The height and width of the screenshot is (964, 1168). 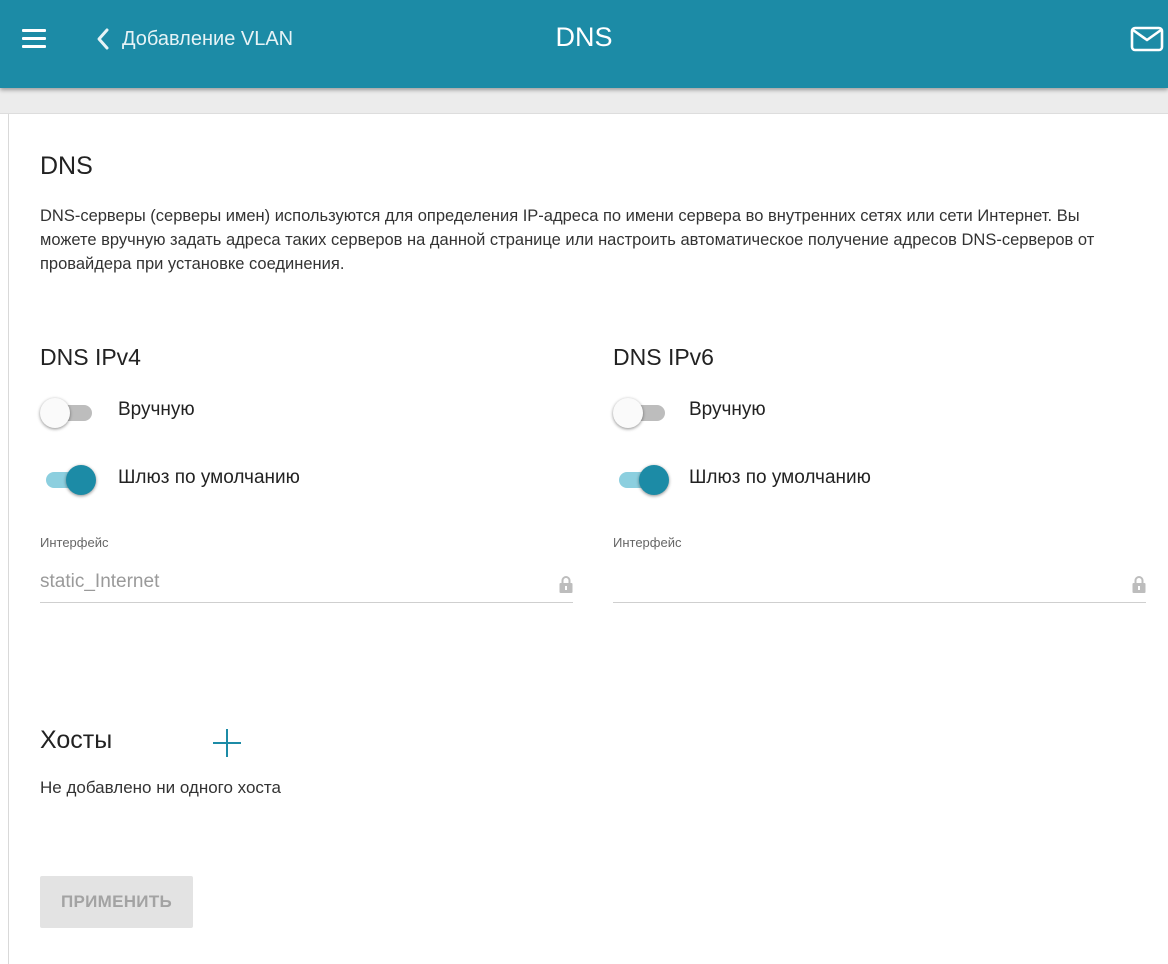 I want to click on ipv6-title: DNS IPv6, so click(x=663, y=357).